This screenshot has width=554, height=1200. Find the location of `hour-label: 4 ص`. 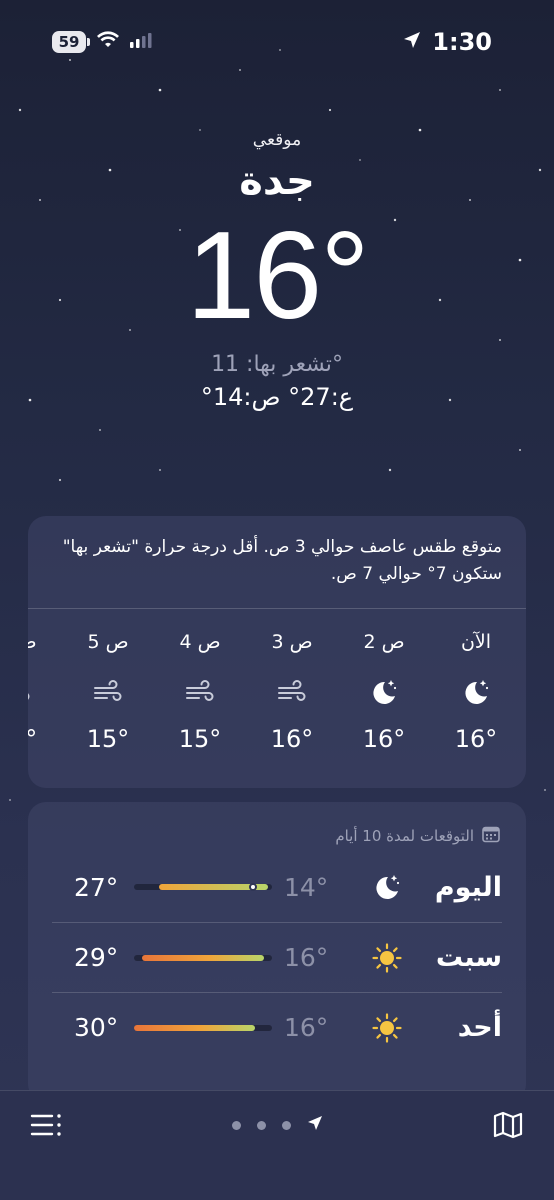

hour-label: 4 ص is located at coordinates (200, 642).